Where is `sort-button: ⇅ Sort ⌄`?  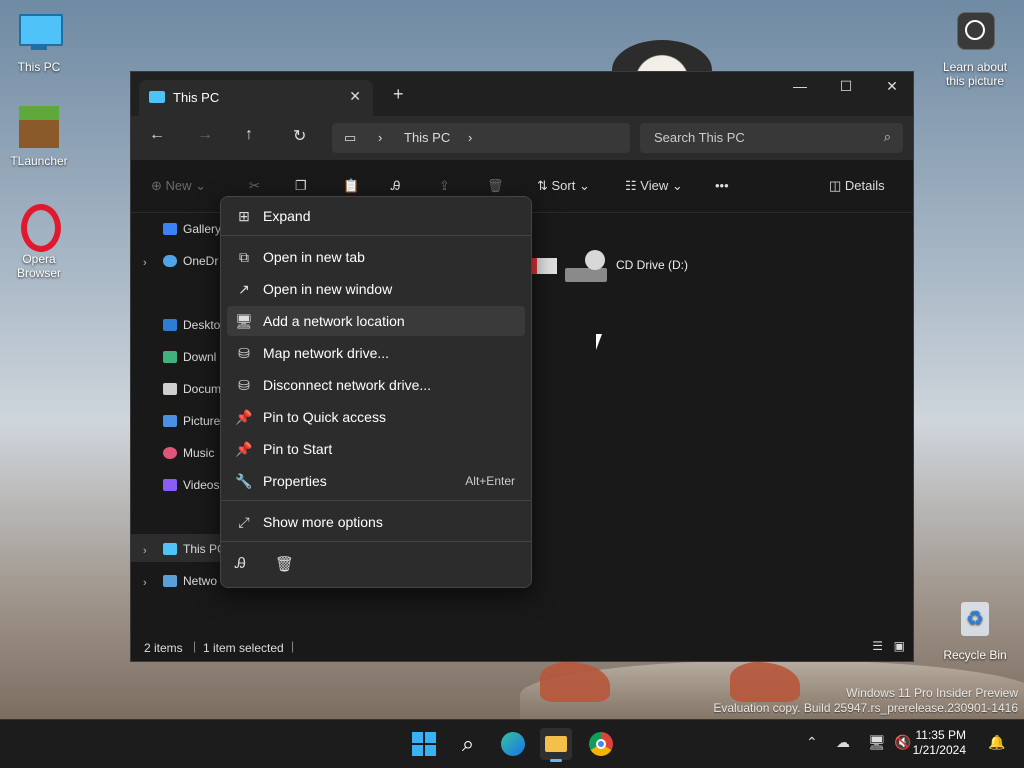
sort-button: ⇅ Sort ⌄ is located at coordinates (563, 186).